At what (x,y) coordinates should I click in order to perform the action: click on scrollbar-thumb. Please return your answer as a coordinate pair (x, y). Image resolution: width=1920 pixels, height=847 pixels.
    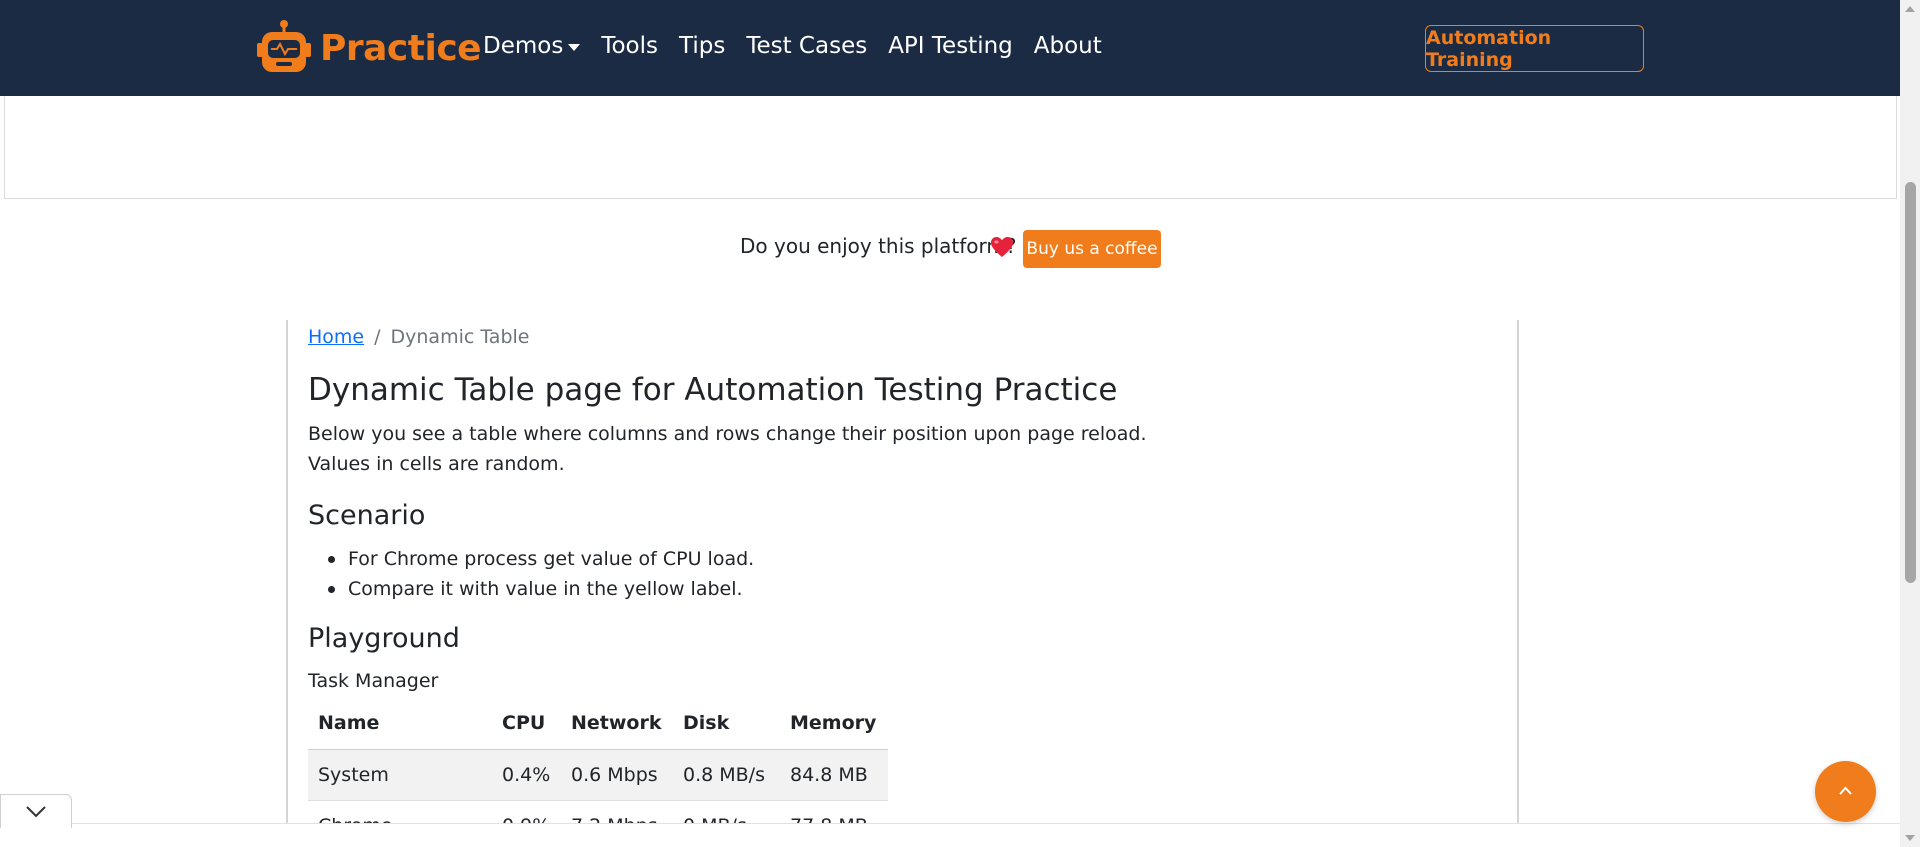
    Looking at the image, I should click on (1910, 382).